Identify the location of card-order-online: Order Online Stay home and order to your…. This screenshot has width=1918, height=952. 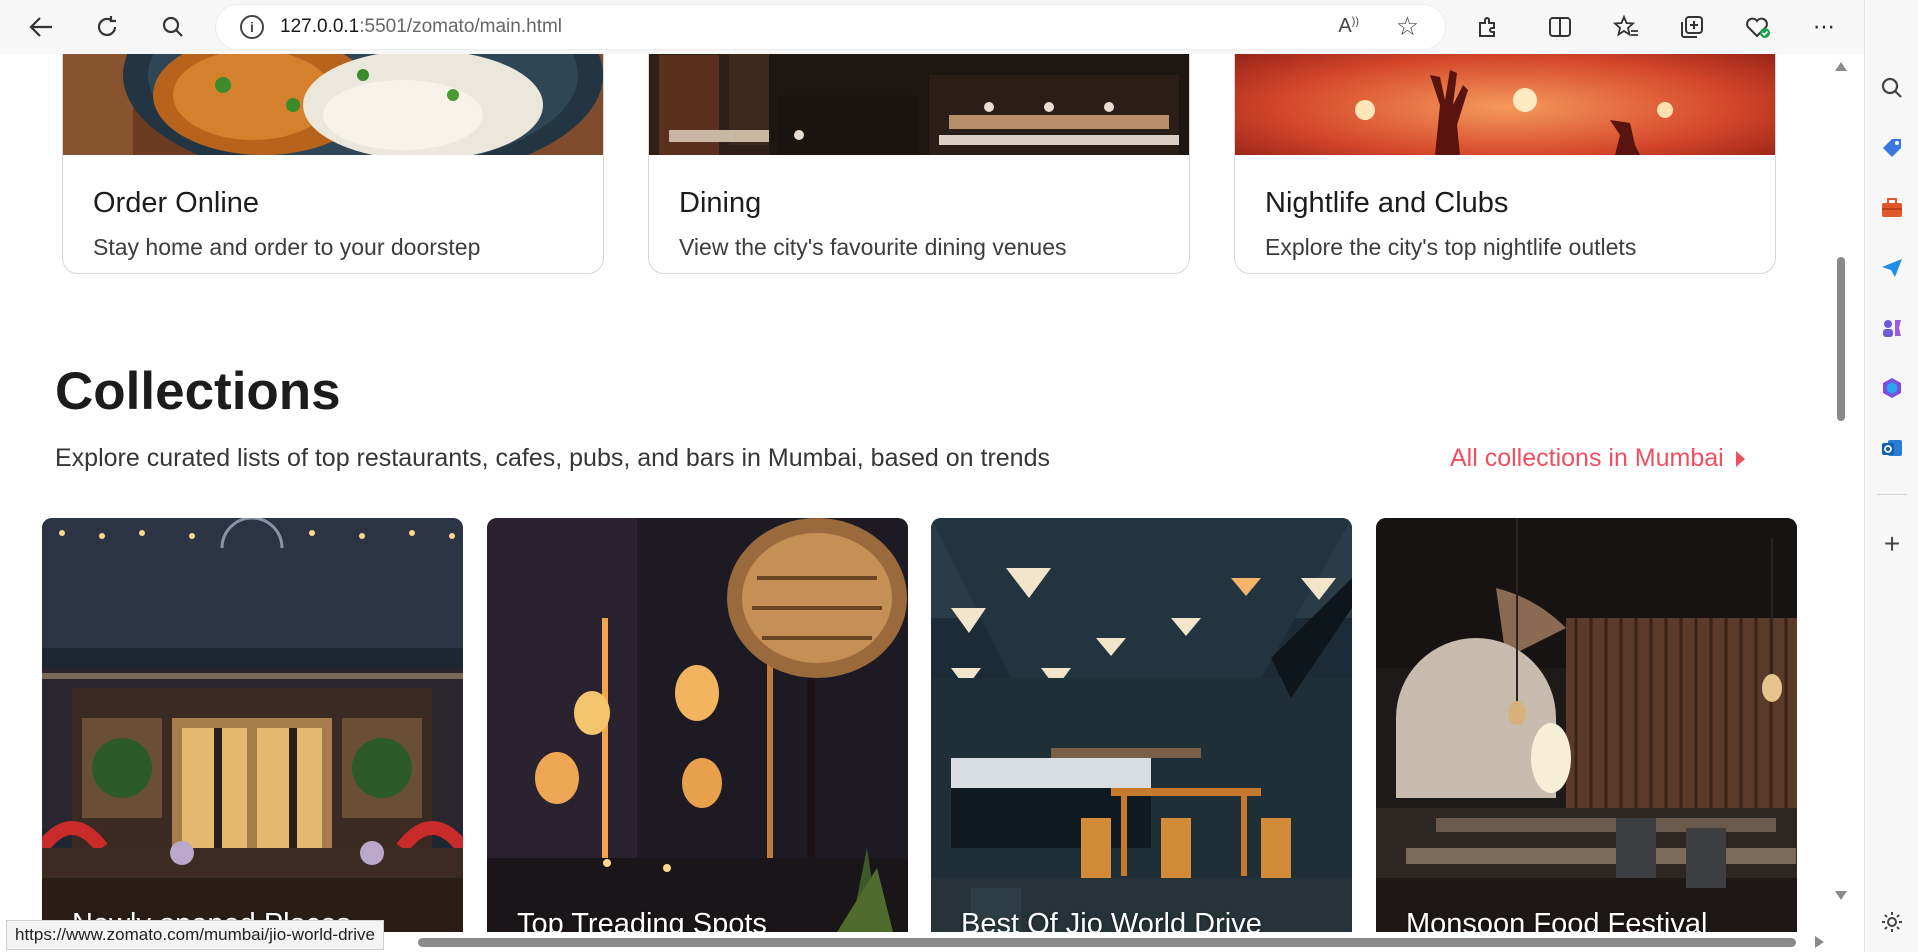
(333, 164).